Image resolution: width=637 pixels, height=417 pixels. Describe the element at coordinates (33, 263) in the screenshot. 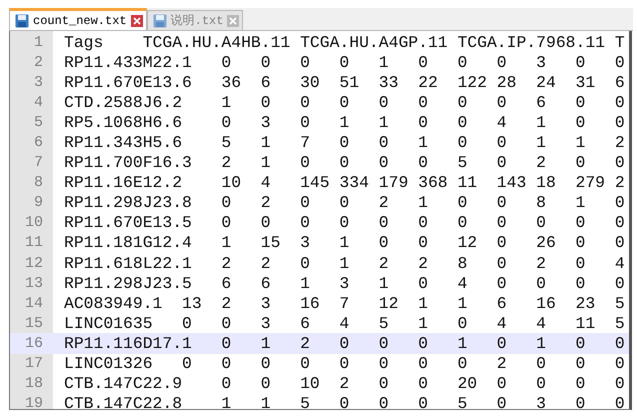

I see `line-number: 12` at that location.